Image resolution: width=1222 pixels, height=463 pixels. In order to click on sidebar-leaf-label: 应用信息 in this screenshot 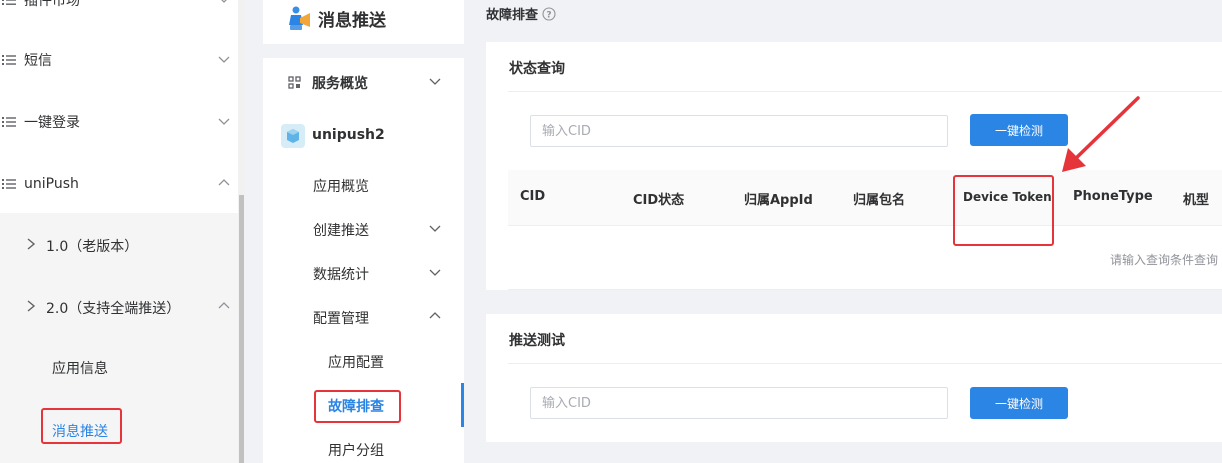, I will do `click(80, 369)`.